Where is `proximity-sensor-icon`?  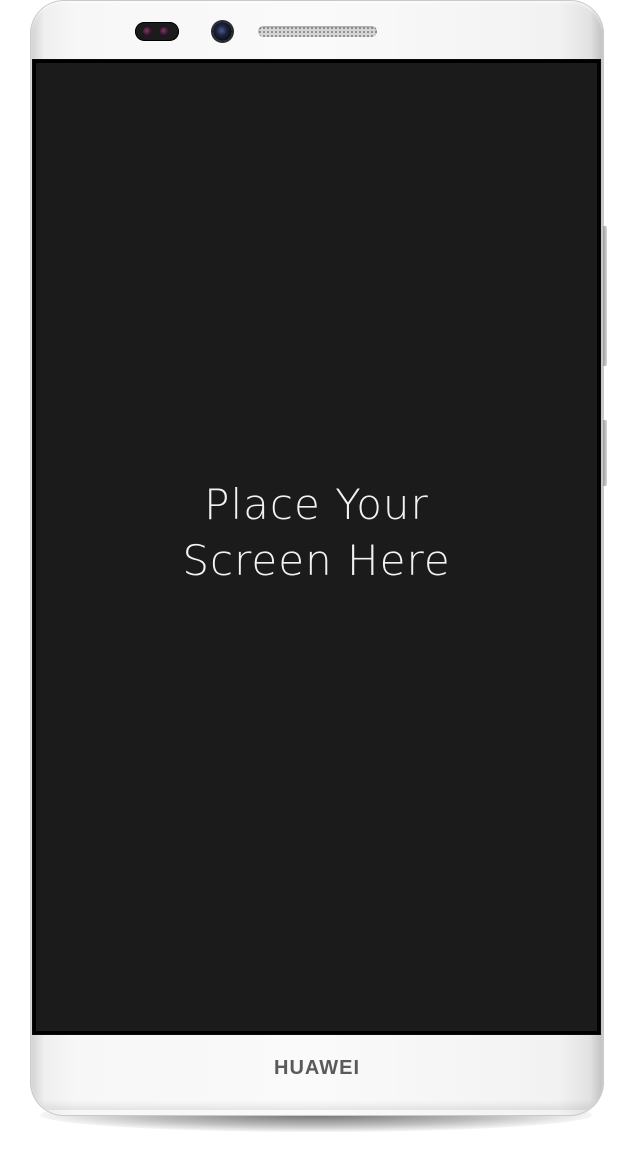 proximity-sensor-icon is located at coordinates (157, 31).